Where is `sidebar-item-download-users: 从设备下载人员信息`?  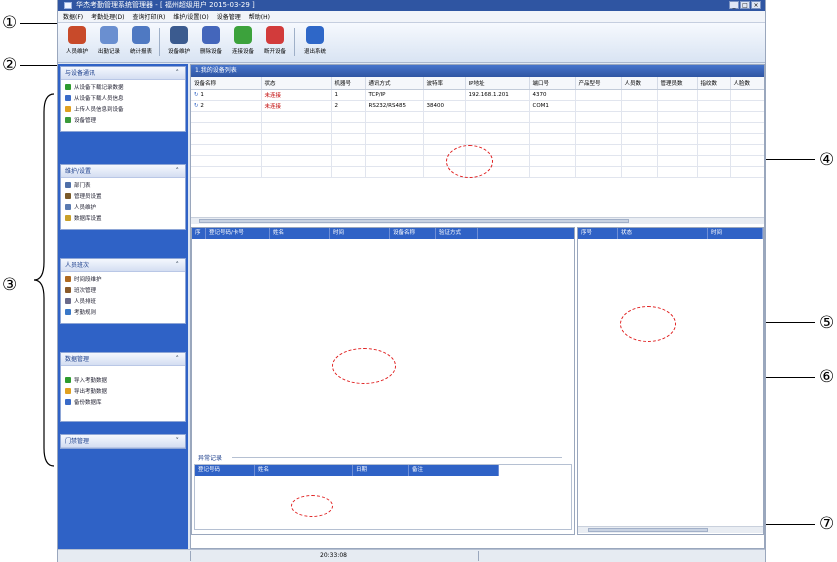 sidebar-item-download-users: 从设备下载人员信息 is located at coordinates (123, 99).